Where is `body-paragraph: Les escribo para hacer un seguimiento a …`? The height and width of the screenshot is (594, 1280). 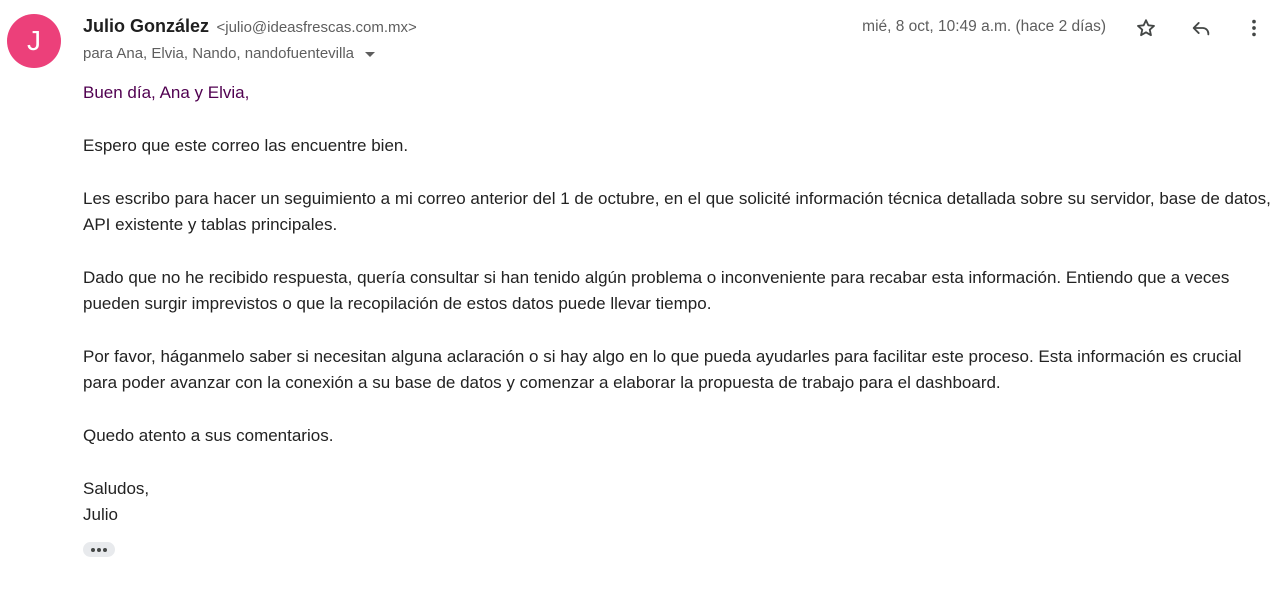
body-paragraph: Les escribo para hacer un seguimiento a … is located at coordinates (677, 211).